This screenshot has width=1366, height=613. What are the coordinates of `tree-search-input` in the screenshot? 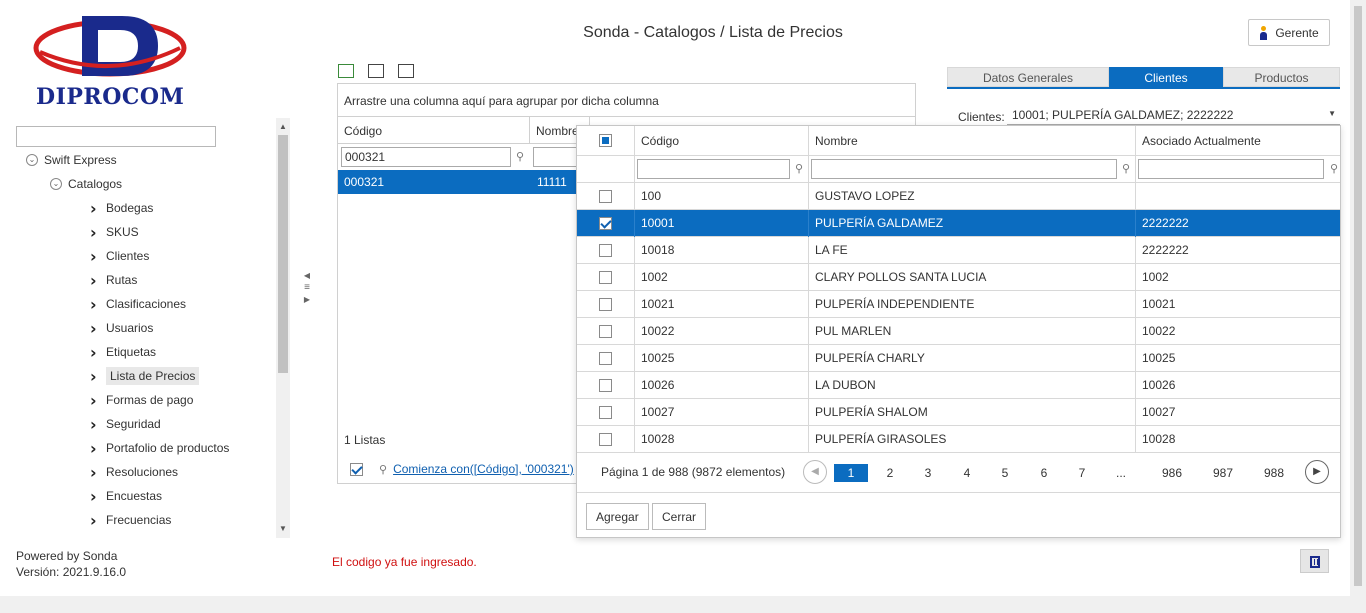 It's located at (116, 136).